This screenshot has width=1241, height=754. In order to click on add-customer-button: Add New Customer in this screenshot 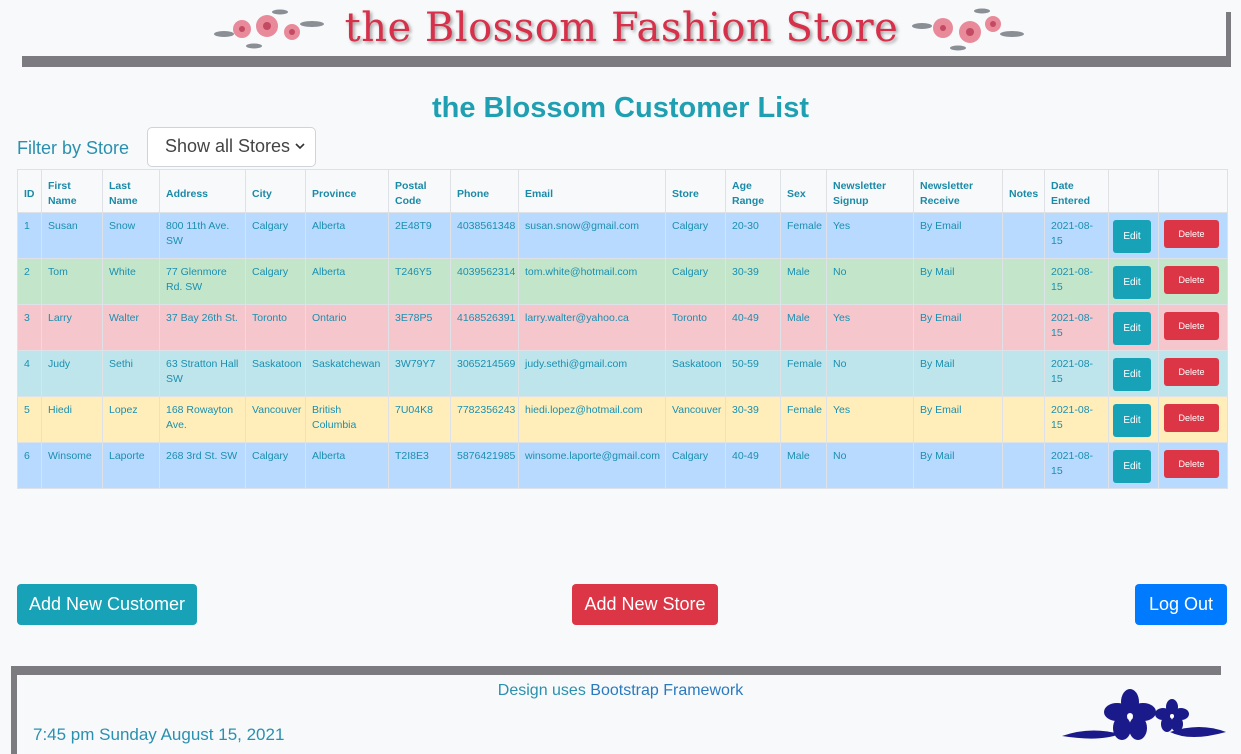, I will do `click(107, 604)`.